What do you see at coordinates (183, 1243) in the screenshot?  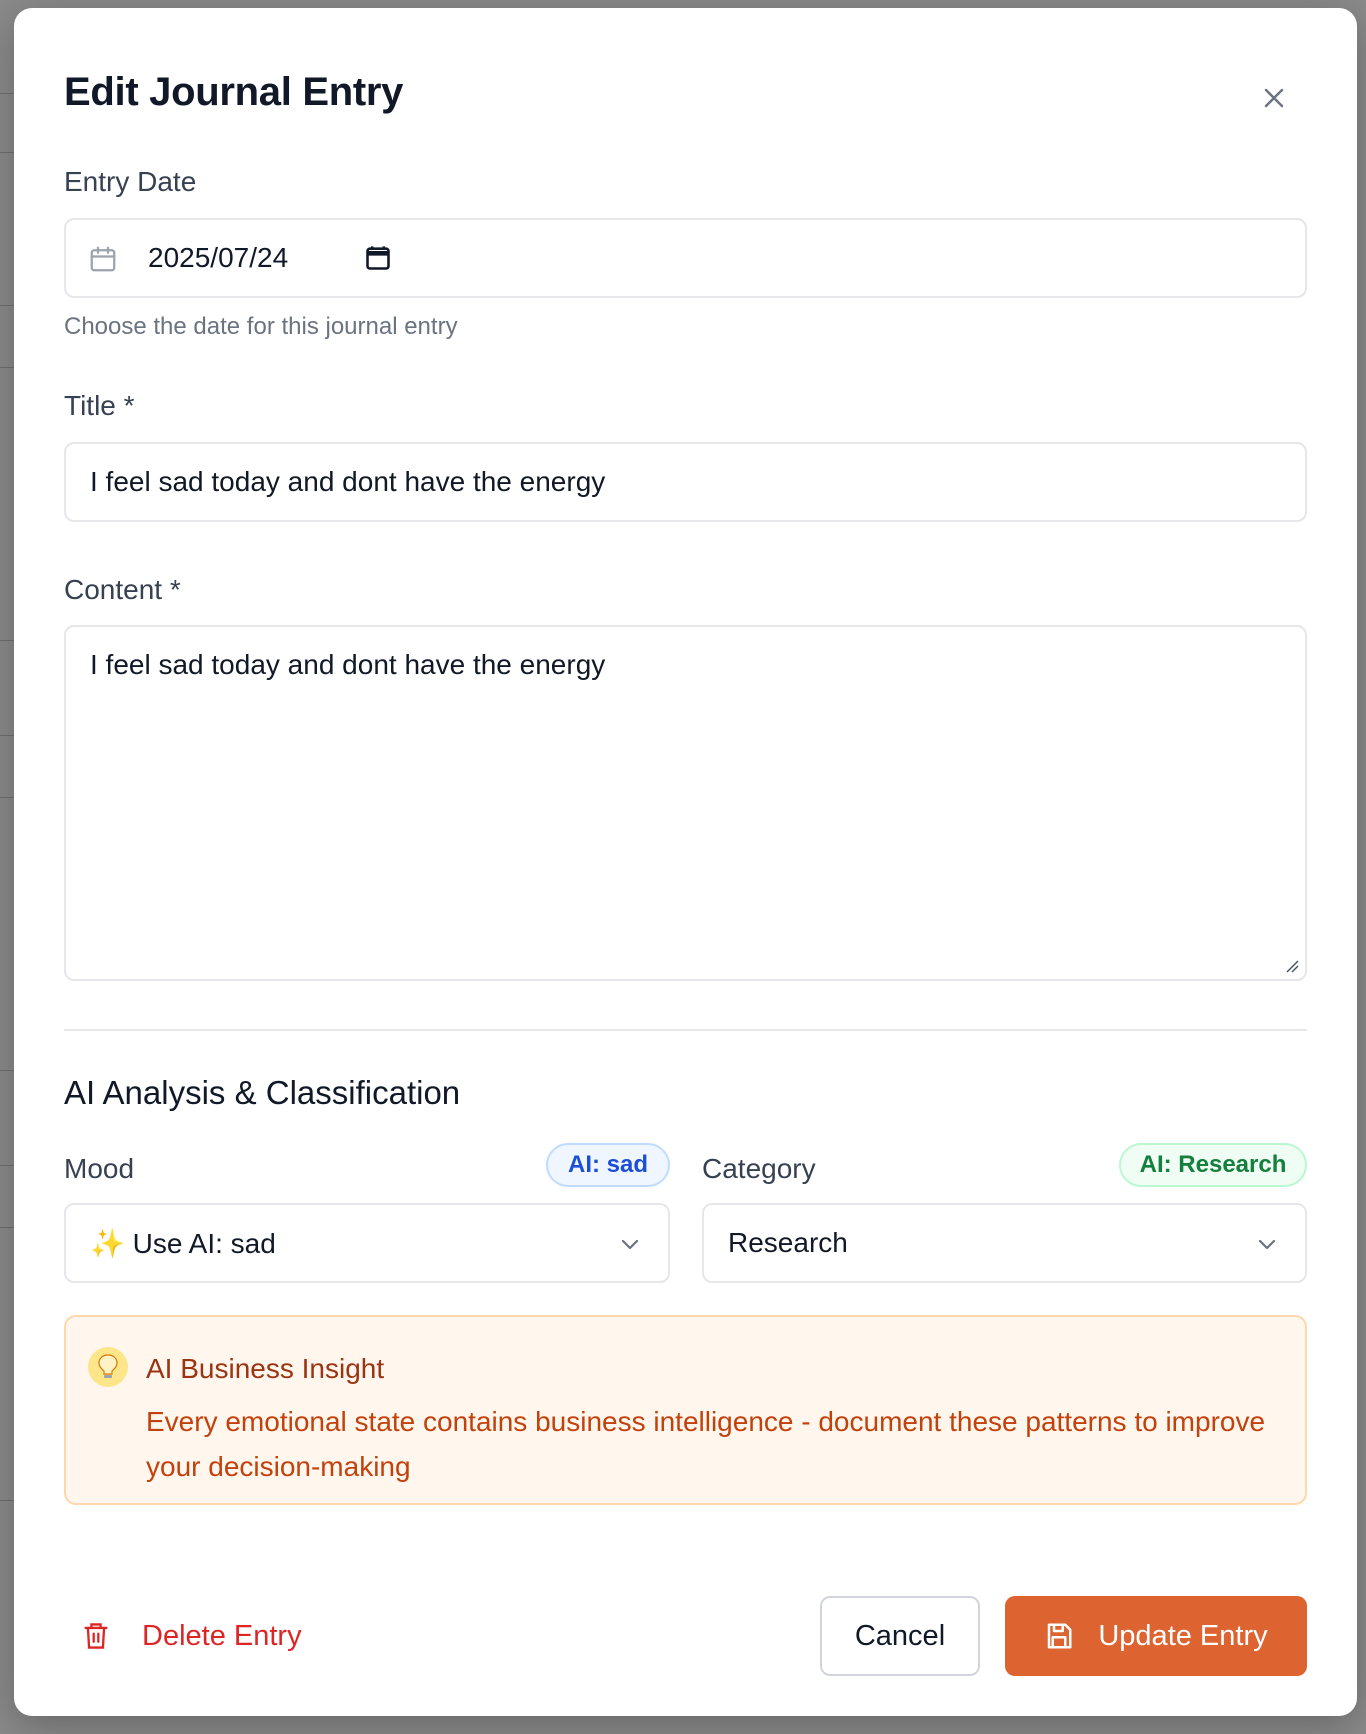 I see `mood-select-value: ✨ Use AI: sad` at bounding box center [183, 1243].